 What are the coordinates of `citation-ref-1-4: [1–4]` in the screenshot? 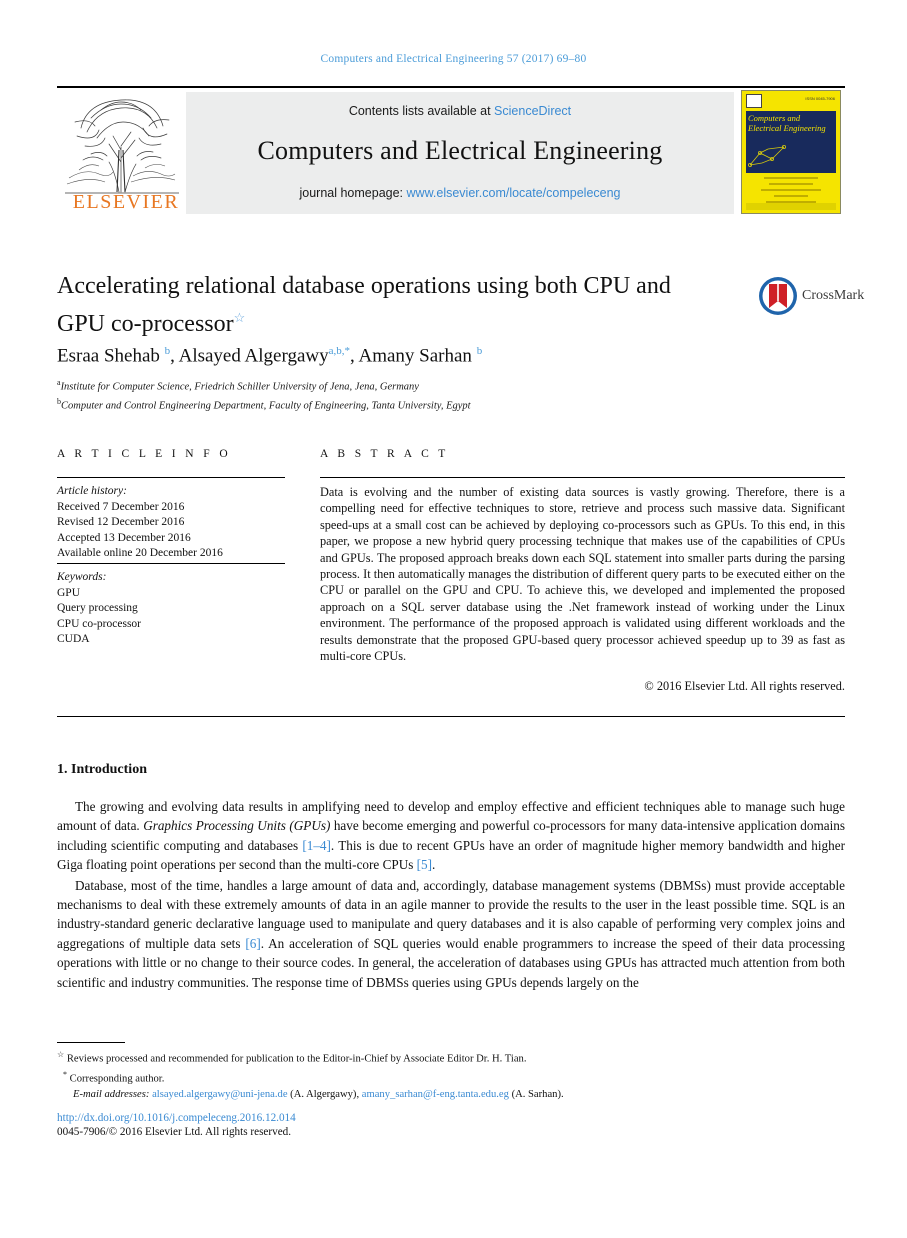 It's located at (316, 845).